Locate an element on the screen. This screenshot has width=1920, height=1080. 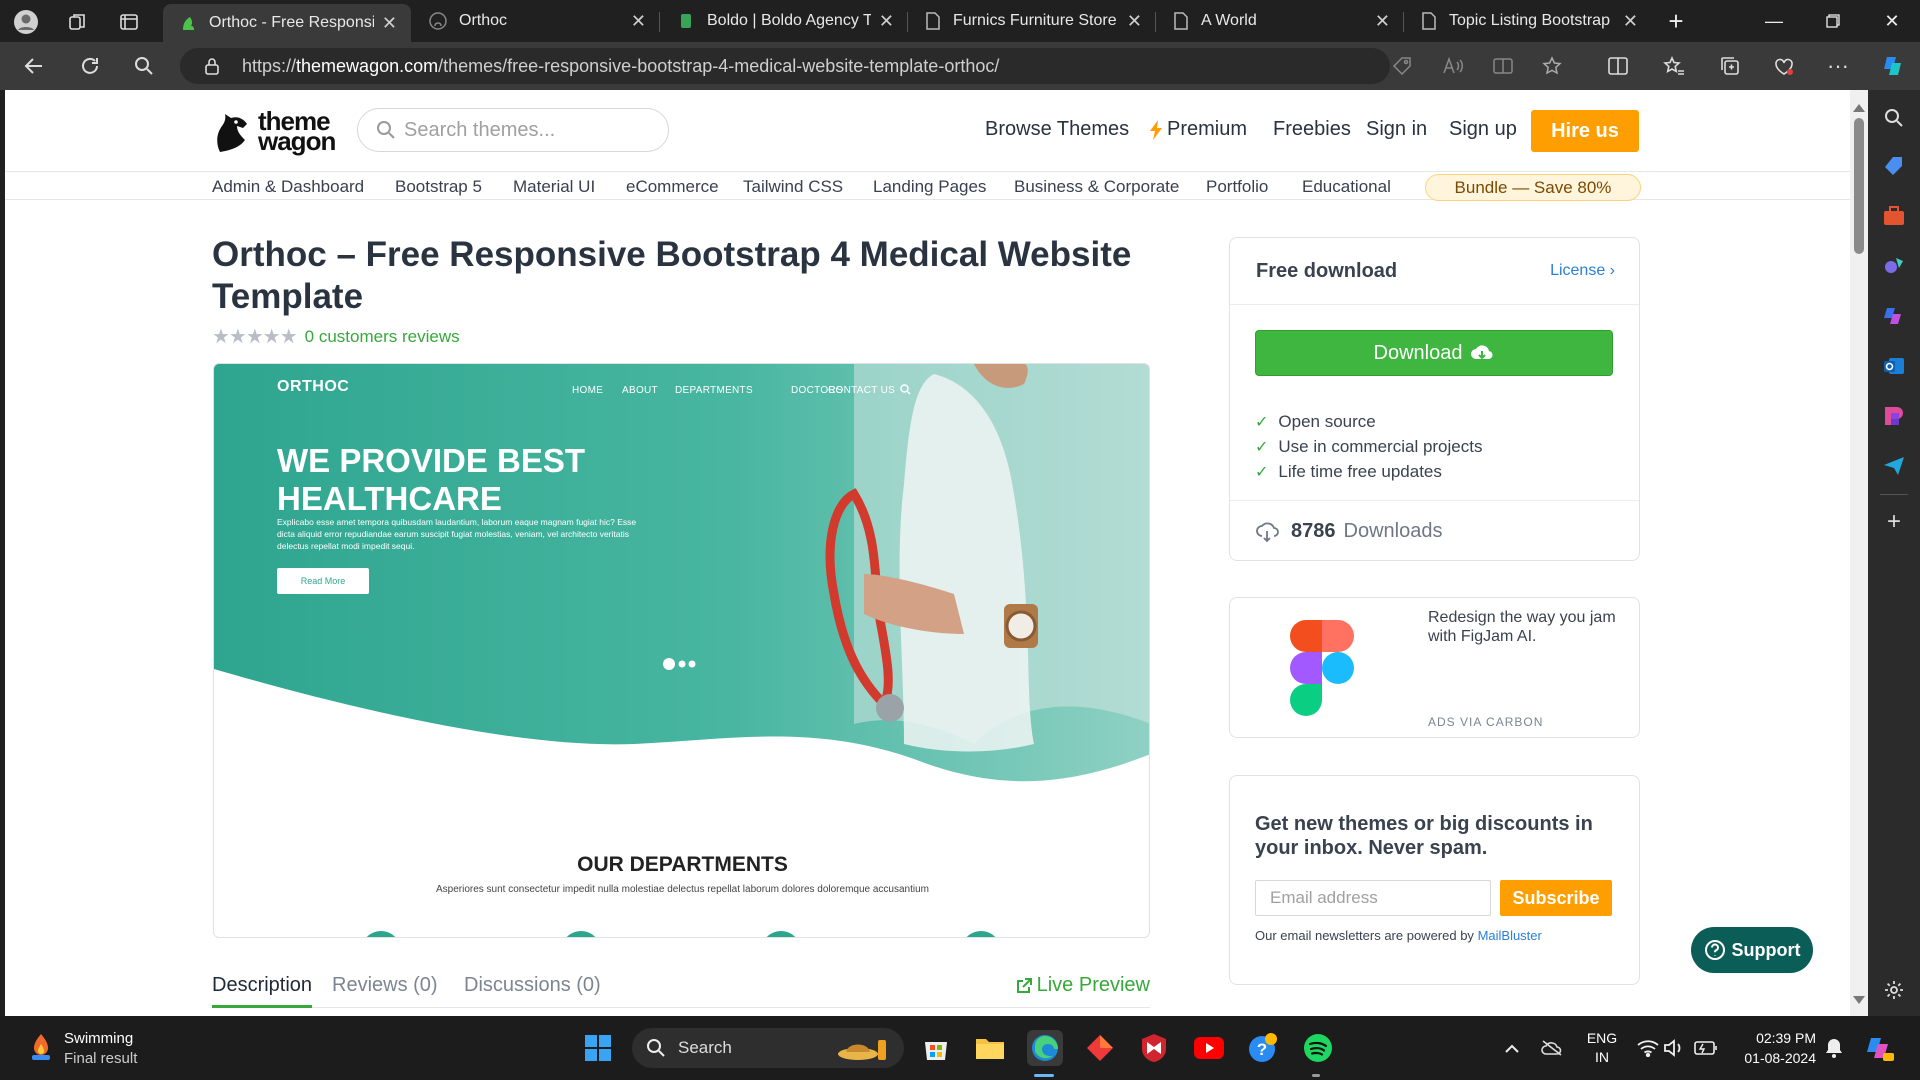
tab-orthoc: Orthoc ✕ is located at coordinates (536, 21).